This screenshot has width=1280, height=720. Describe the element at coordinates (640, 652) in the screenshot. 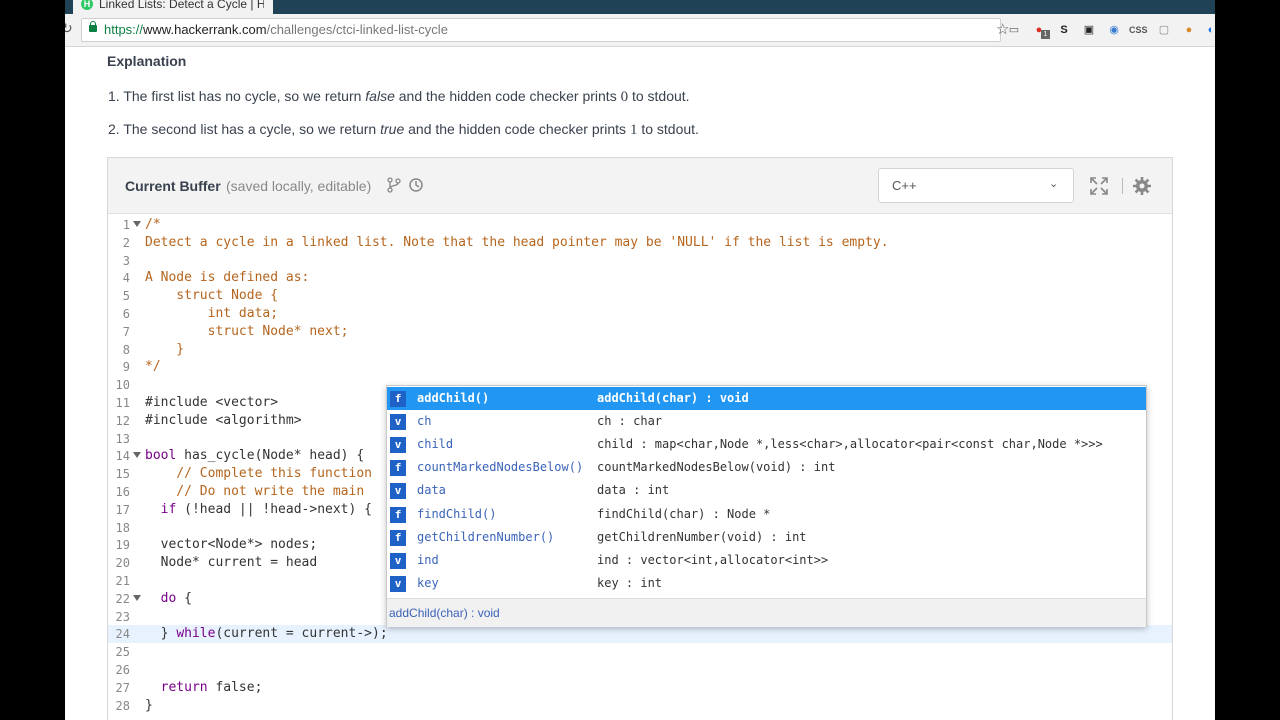

I see `code-line: 25` at that location.